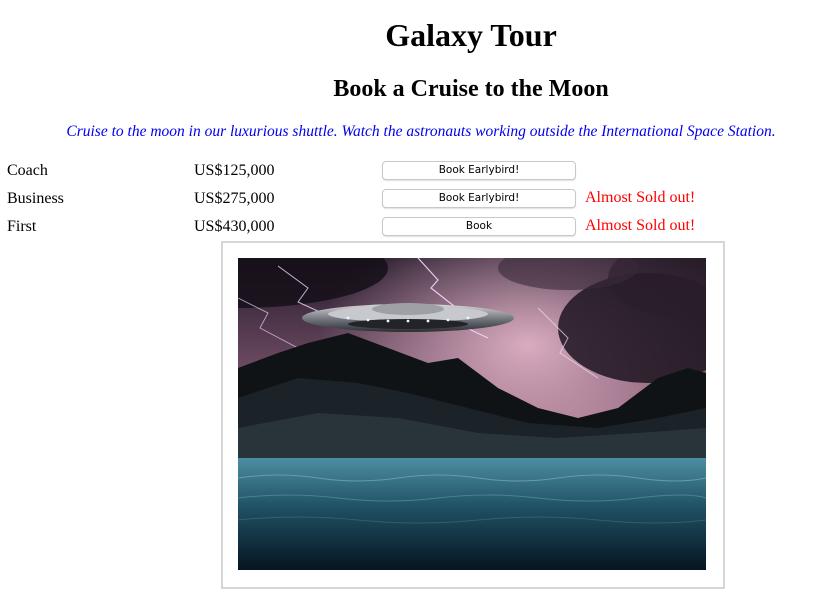  What do you see at coordinates (27, 170) in the screenshot?
I see `fare-class: Coach` at bounding box center [27, 170].